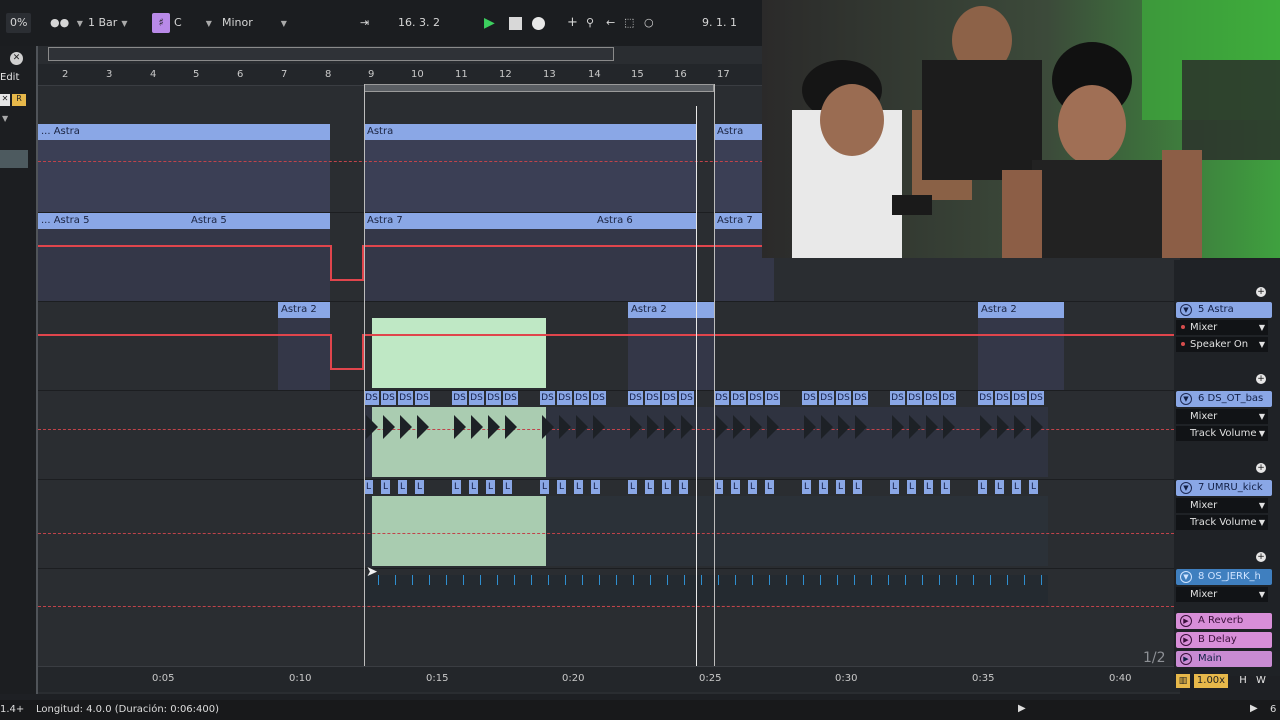 This screenshot has height=720, width=1280. I want to click on overview-bar, so click(331, 54).